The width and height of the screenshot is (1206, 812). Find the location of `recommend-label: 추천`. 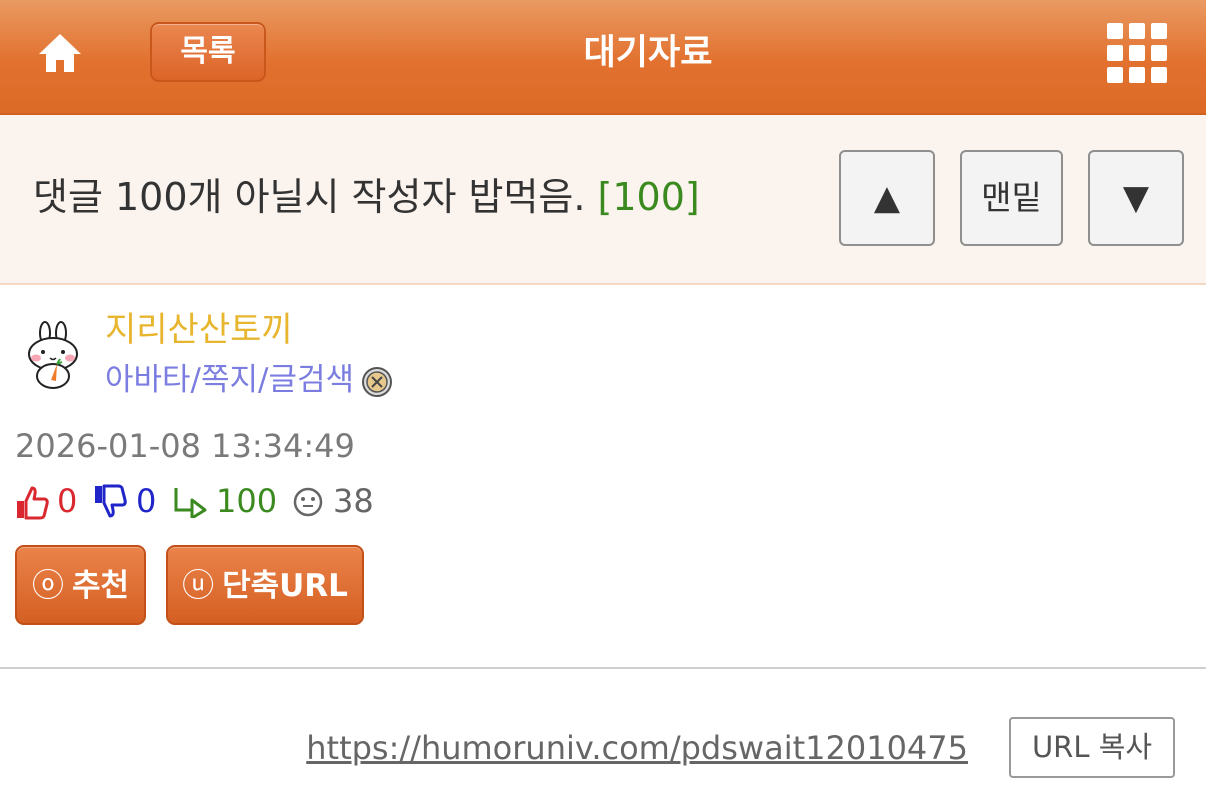

recommend-label: 추천 is located at coordinates (100, 586).